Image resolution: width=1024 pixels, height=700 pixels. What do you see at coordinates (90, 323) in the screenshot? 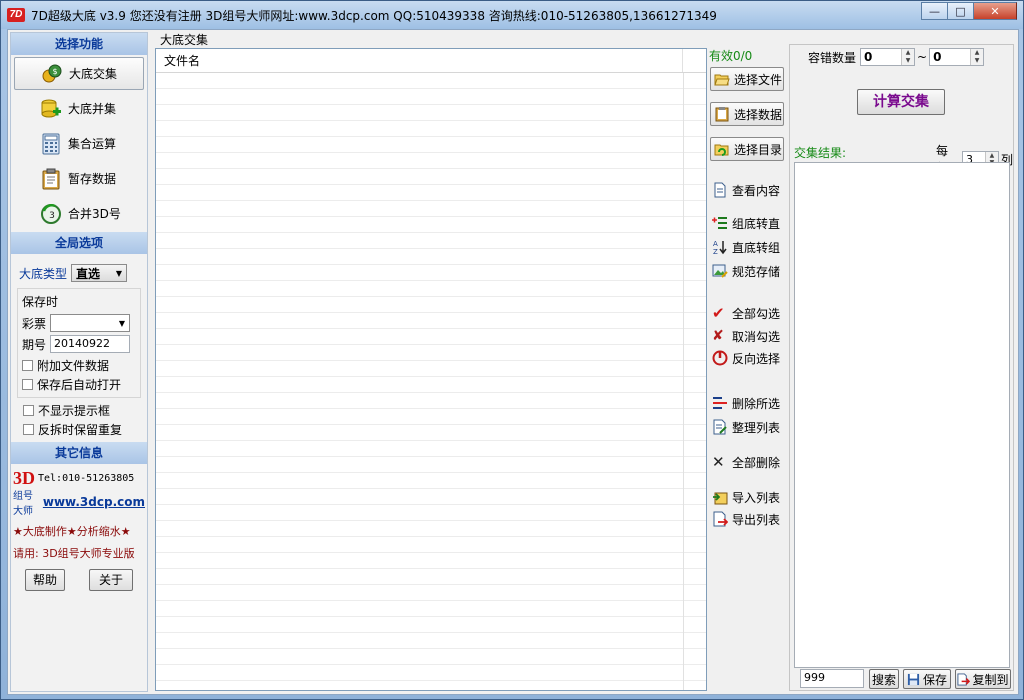
I see `lottery-select: ▼` at bounding box center [90, 323].